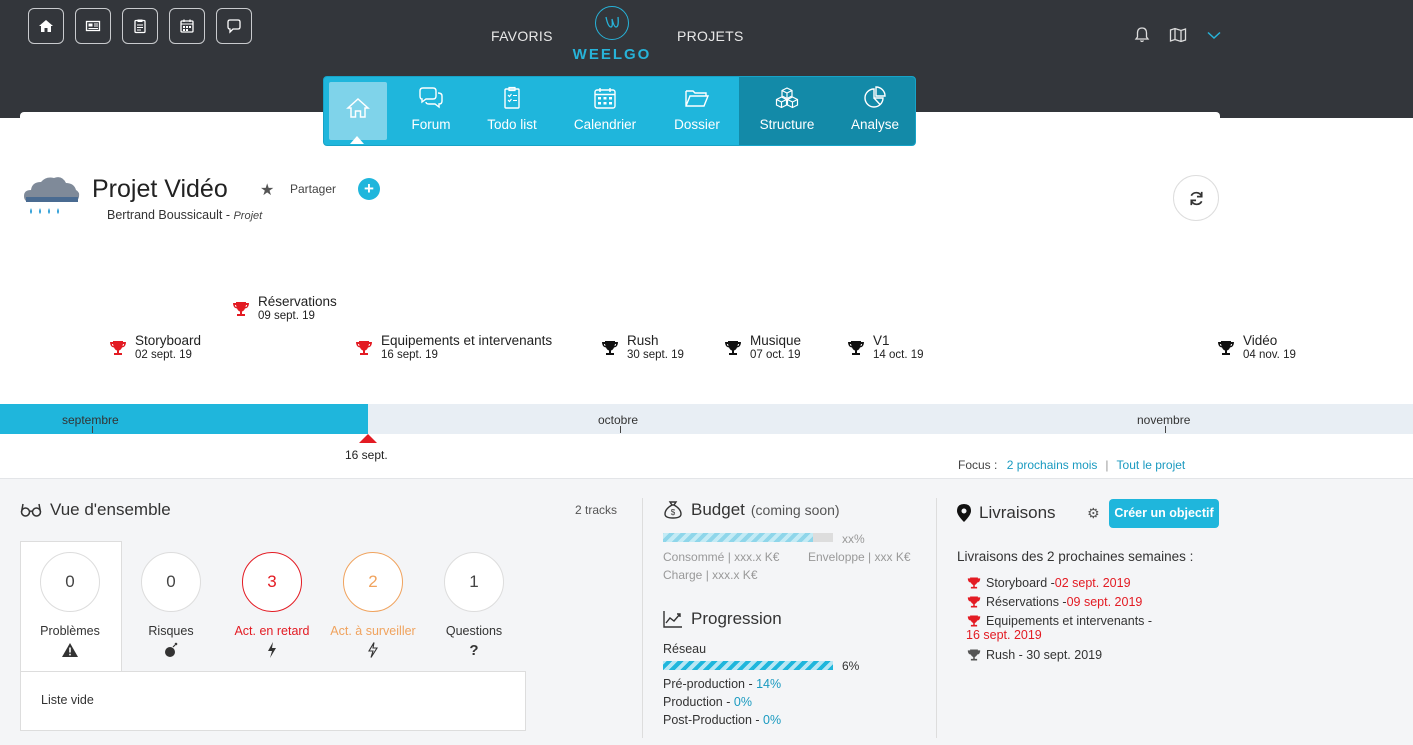  I want to click on module-calendrier: Calendrier, so click(605, 111).